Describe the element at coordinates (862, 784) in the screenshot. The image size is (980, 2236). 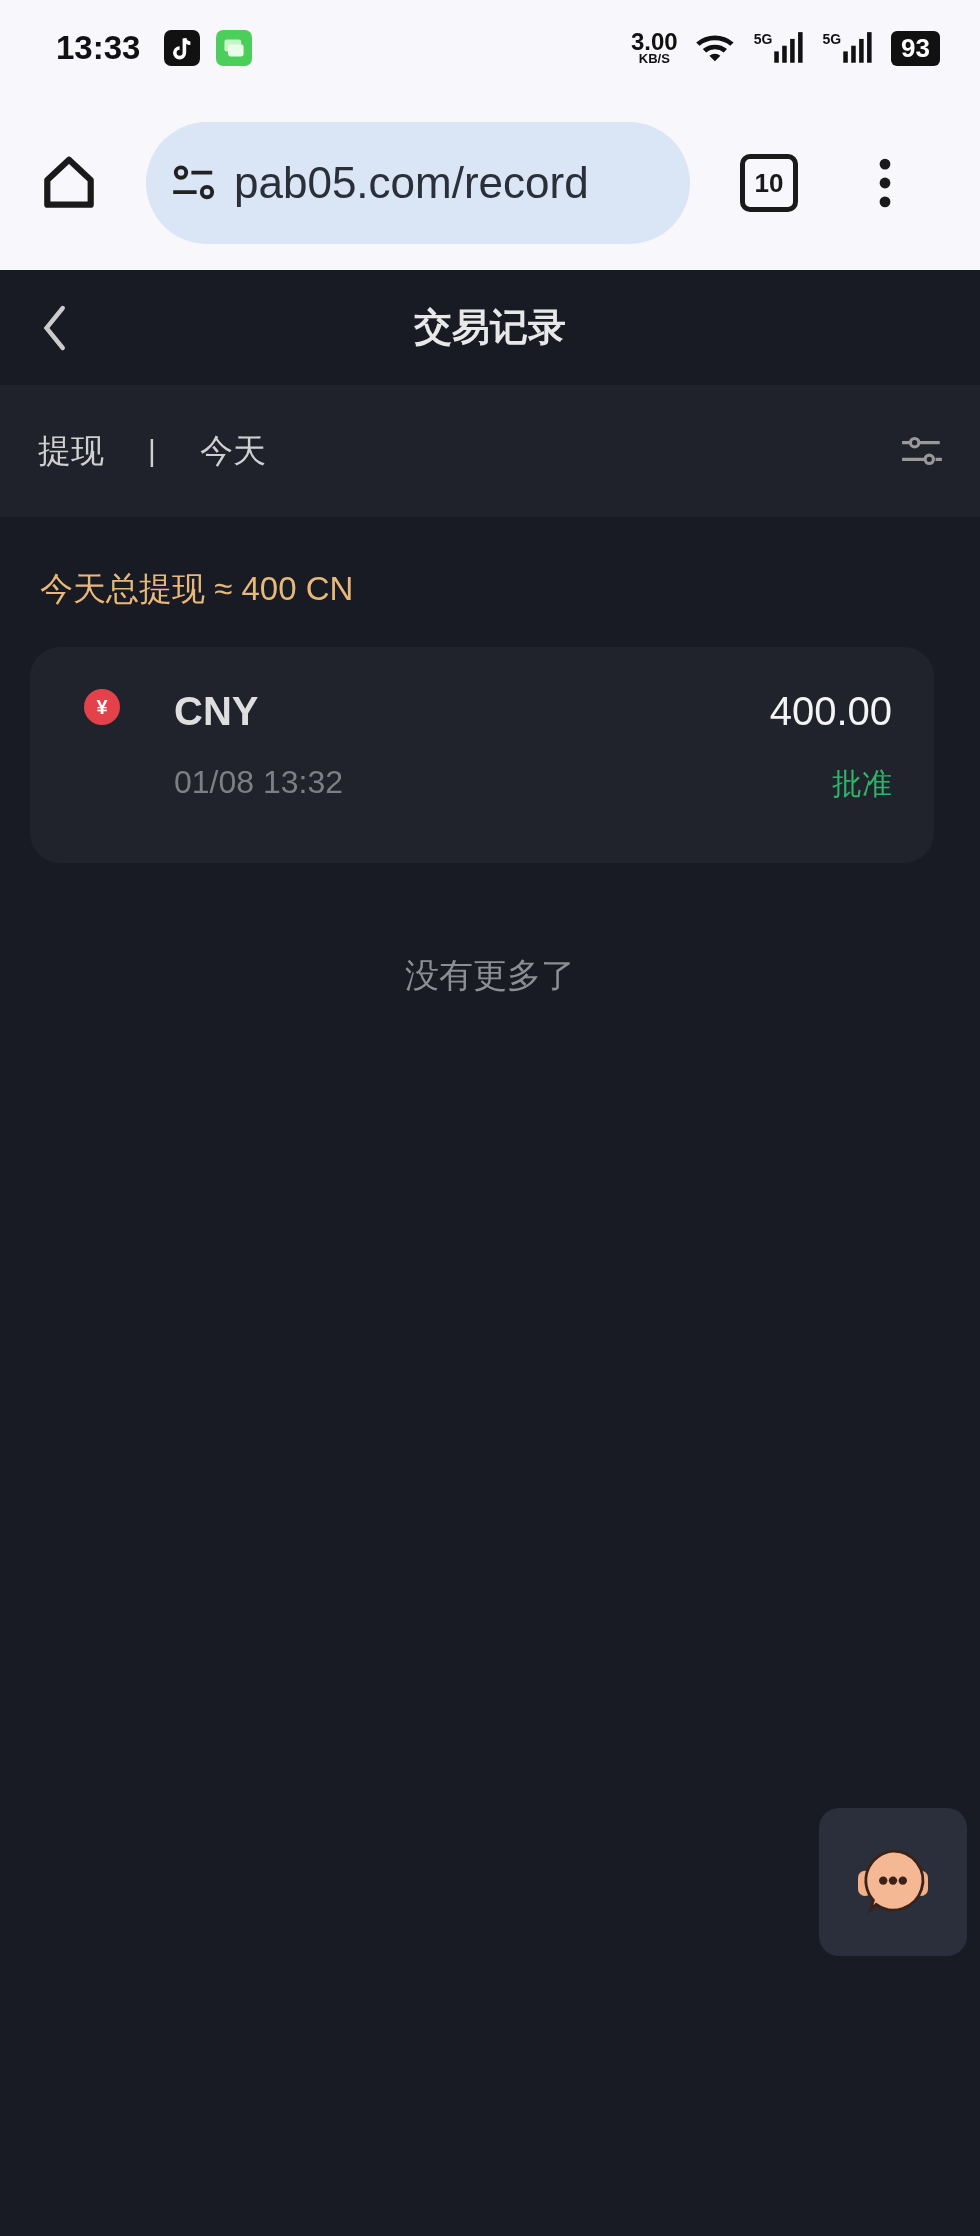
I see `record-status: 批准` at that location.